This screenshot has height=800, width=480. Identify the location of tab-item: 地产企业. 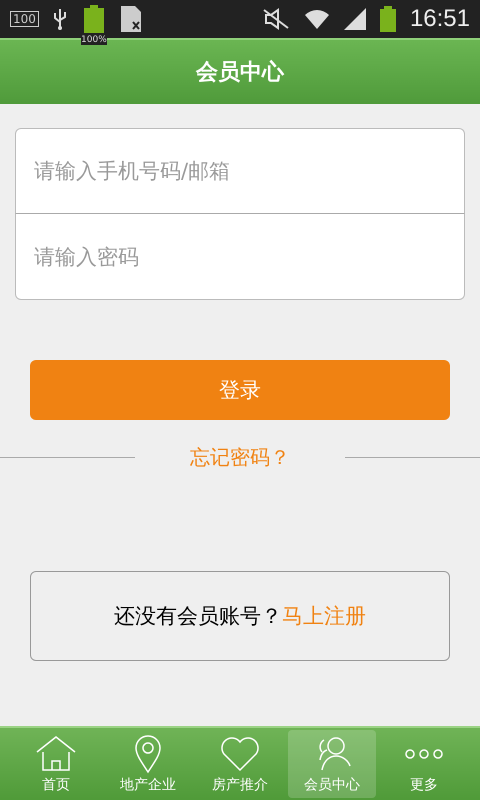
(148, 764).